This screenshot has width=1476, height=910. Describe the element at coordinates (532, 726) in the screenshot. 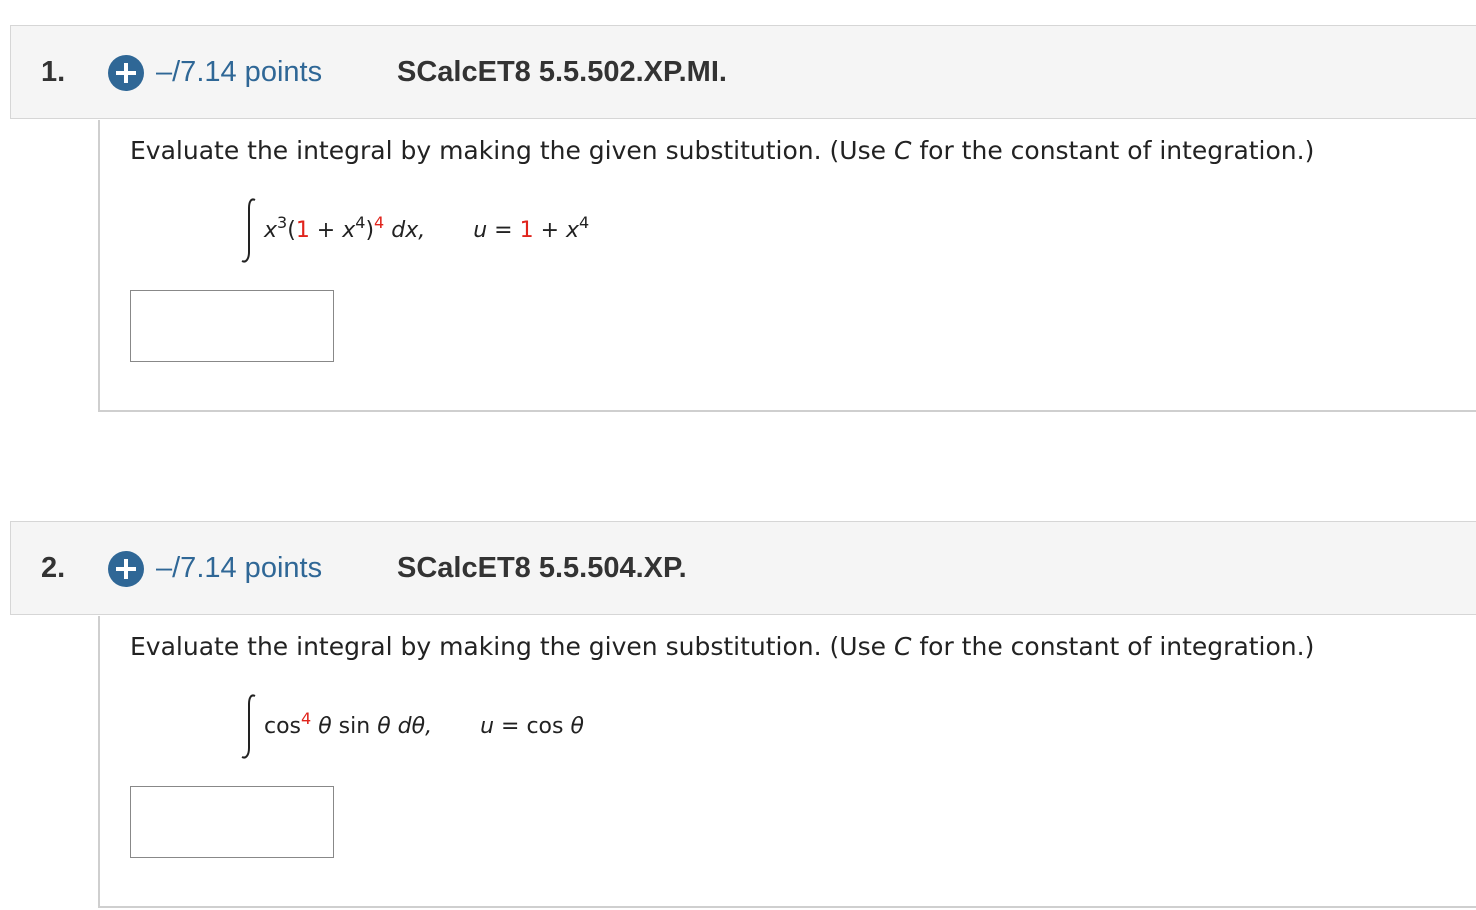

I see `substitution: u = cos θ` at that location.